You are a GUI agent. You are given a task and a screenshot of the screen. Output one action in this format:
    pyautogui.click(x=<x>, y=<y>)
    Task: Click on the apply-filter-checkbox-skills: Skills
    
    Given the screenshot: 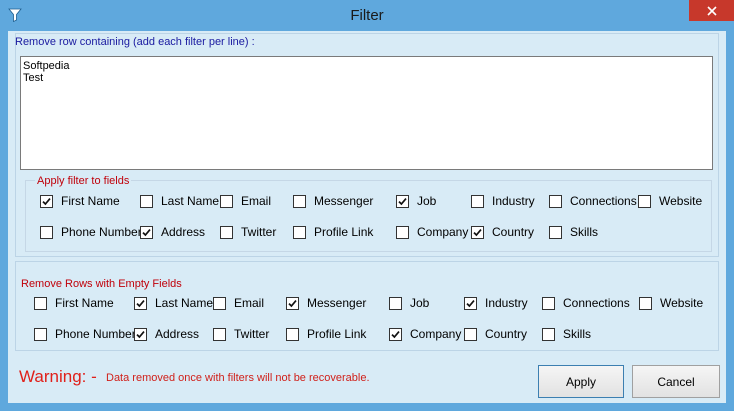 What is the action you would take?
    pyautogui.click(x=573, y=232)
    